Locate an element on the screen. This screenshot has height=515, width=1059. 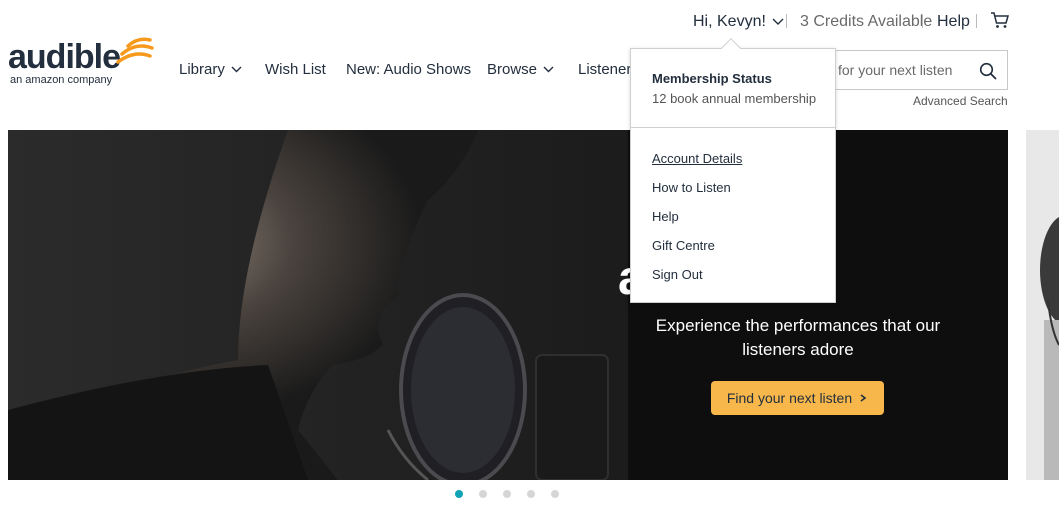
search-icon is located at coordinates (988, 71).